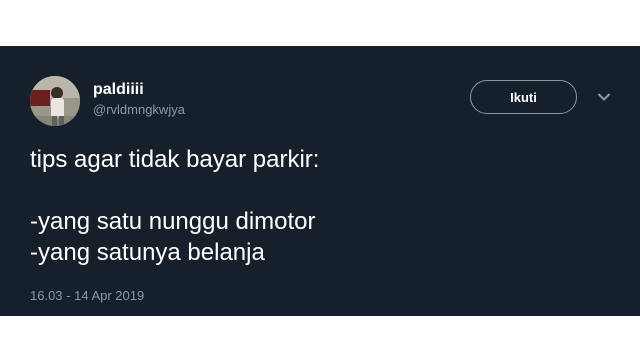 This screenshot has width=640, height=360. What do you see at coordinates (147, 252) in the screenshot?
I see `tweet-text-line: -yang satunya belanja` at bounding box center [147, 252].